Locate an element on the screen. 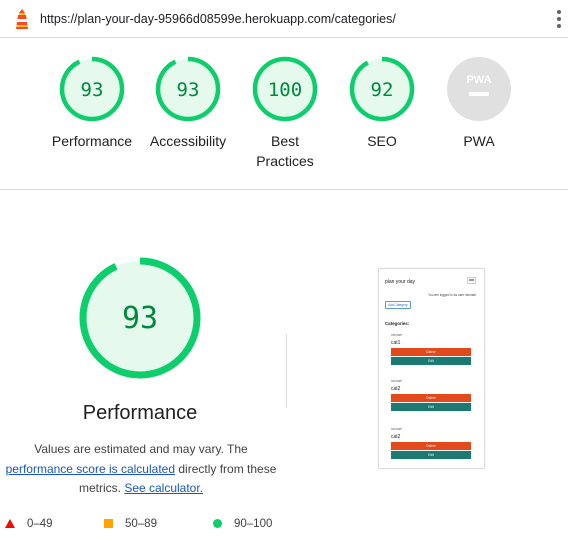 The width and height of the screenshot is (568, 541). circle-icon is located at coordinates (217, 524).